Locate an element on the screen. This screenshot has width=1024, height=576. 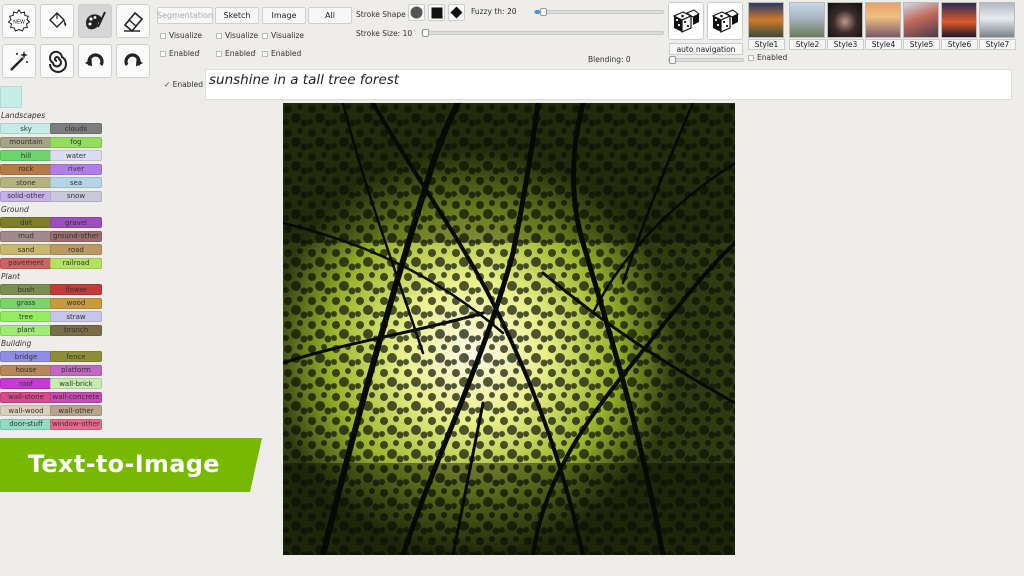
label-branch-button: branch is located at coordinates (76, 330).